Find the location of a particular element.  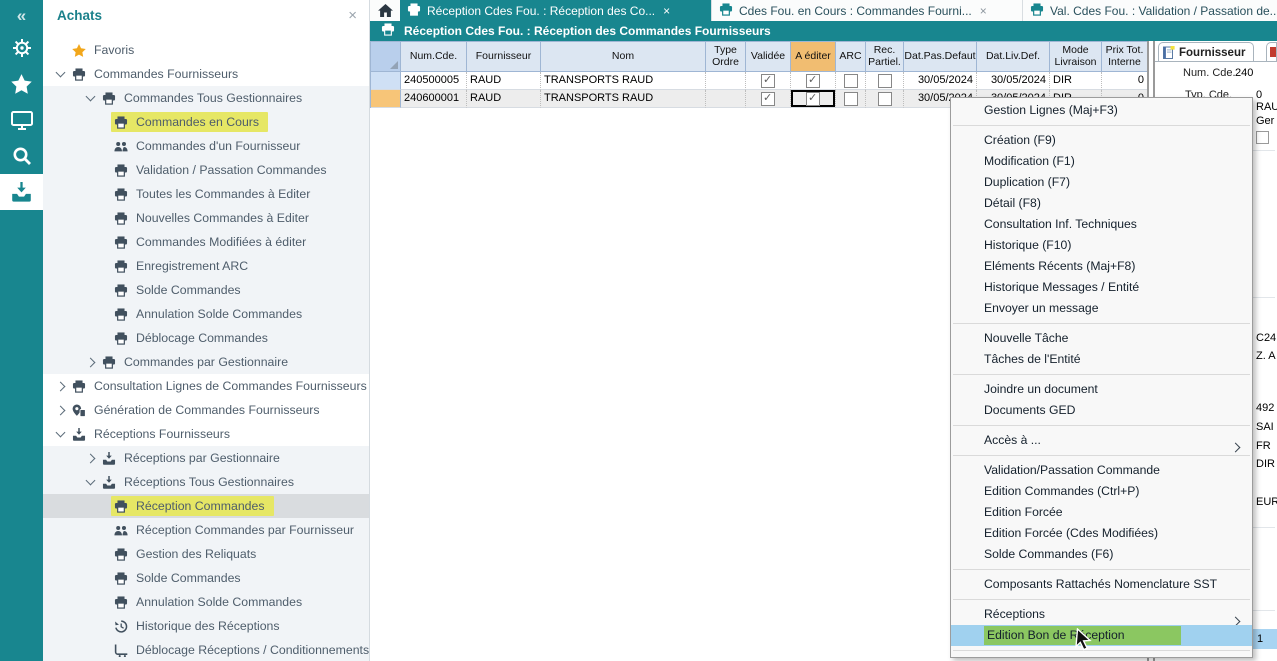

collapse-sidebar-icon: « is located at coordinates (21, 15).